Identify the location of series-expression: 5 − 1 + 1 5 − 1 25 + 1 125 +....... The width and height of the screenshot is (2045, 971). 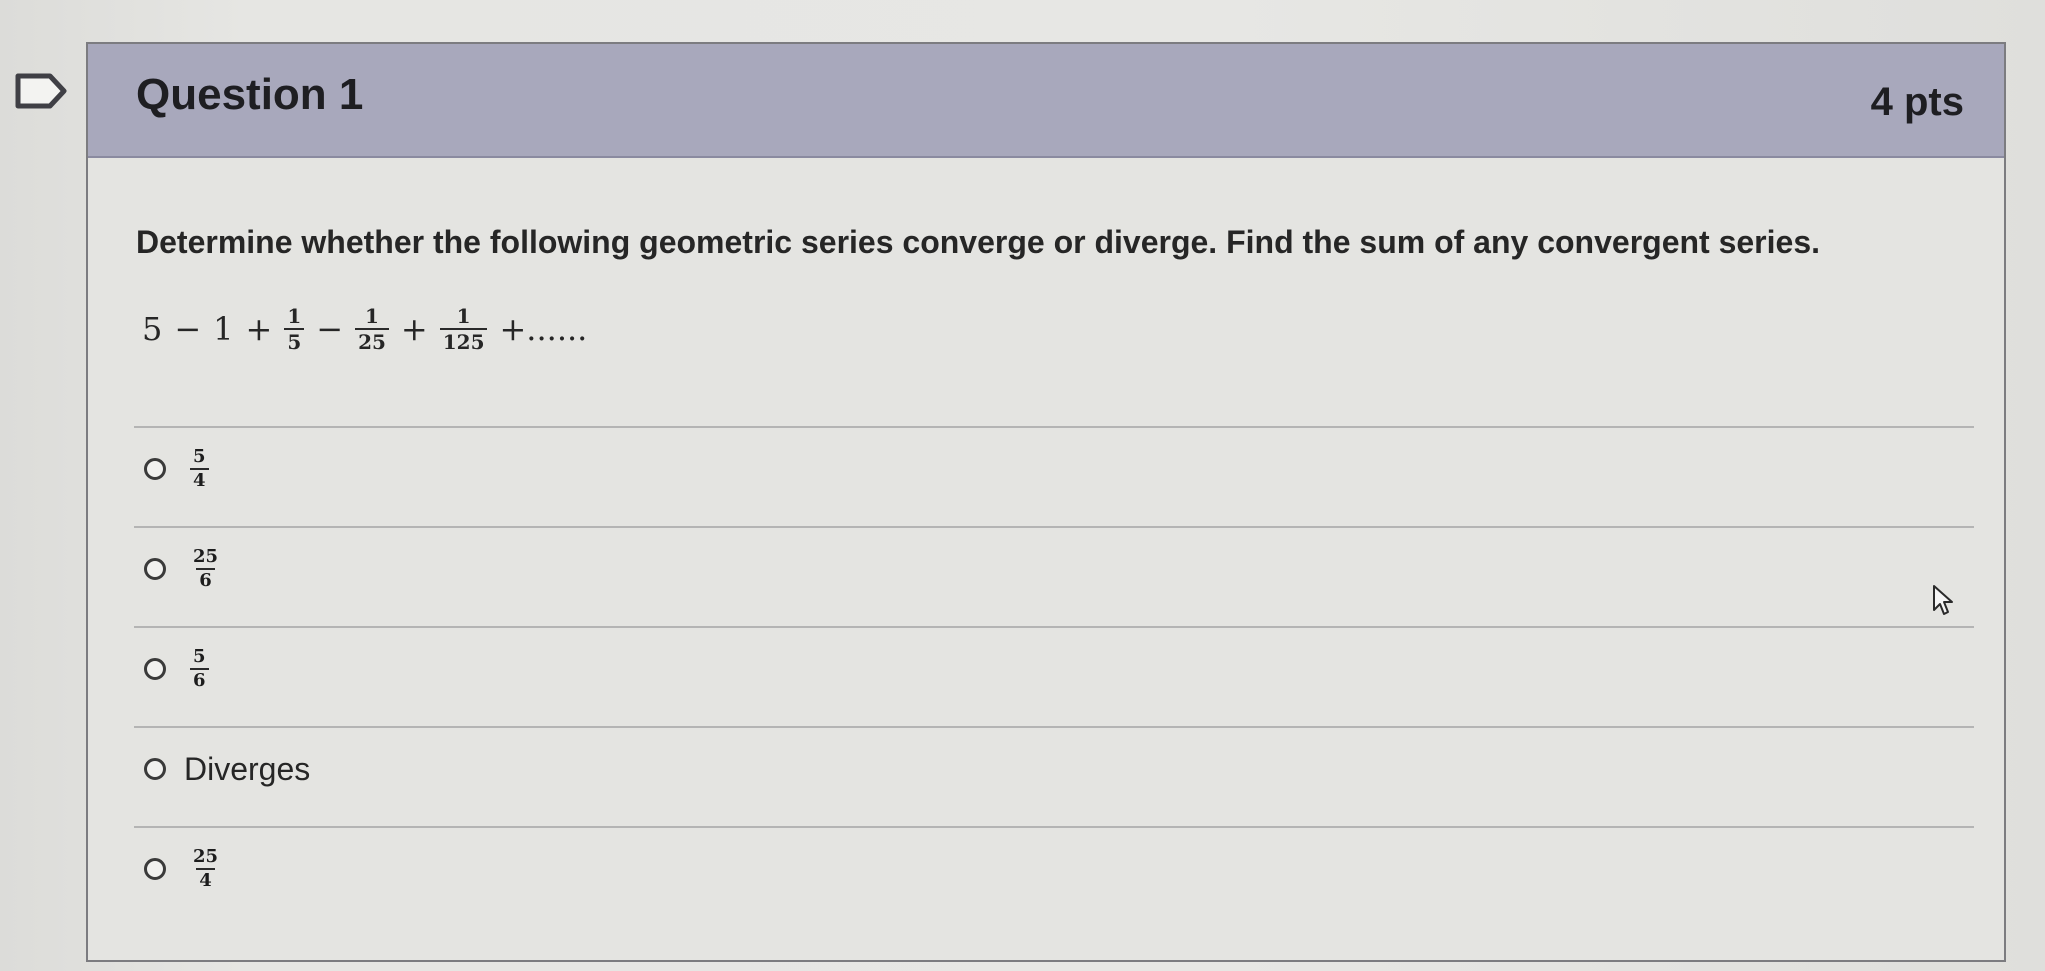
(364, 329).